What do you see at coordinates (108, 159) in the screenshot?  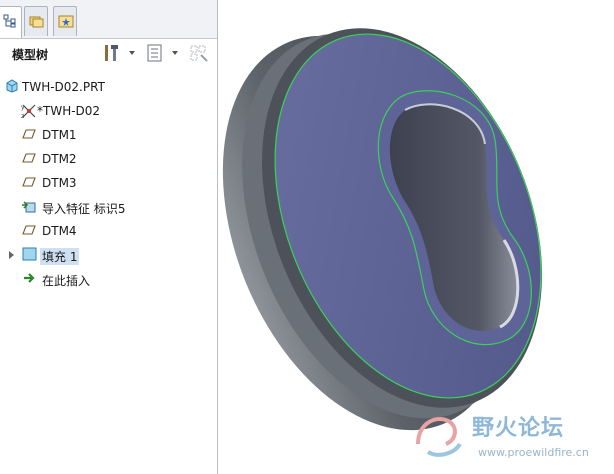 I see `tree-item-dtm2: DTM2` at bounding box center [108, 159].